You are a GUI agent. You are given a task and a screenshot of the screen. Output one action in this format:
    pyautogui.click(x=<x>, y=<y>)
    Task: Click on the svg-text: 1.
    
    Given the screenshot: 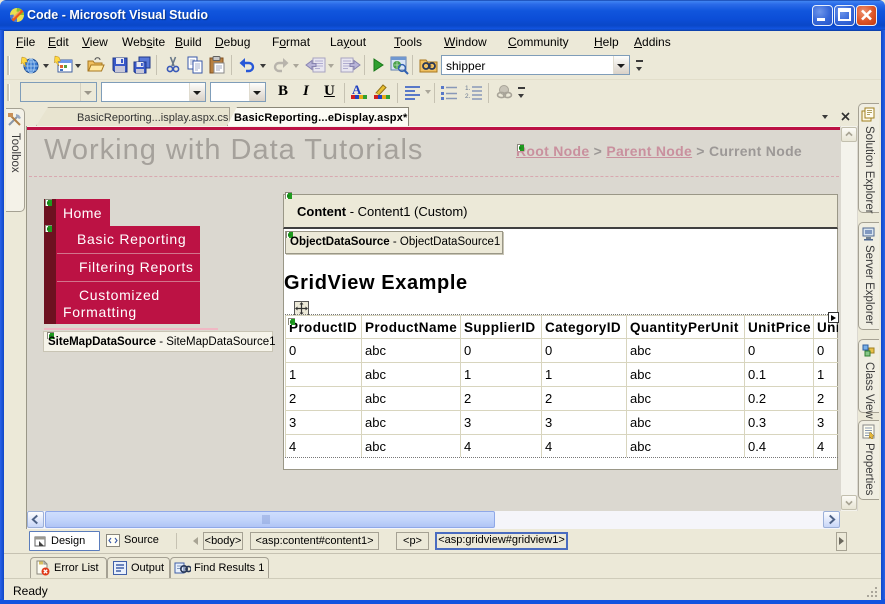 What is the action you would take?
    pyautogui.click(x=468, y=88)
    